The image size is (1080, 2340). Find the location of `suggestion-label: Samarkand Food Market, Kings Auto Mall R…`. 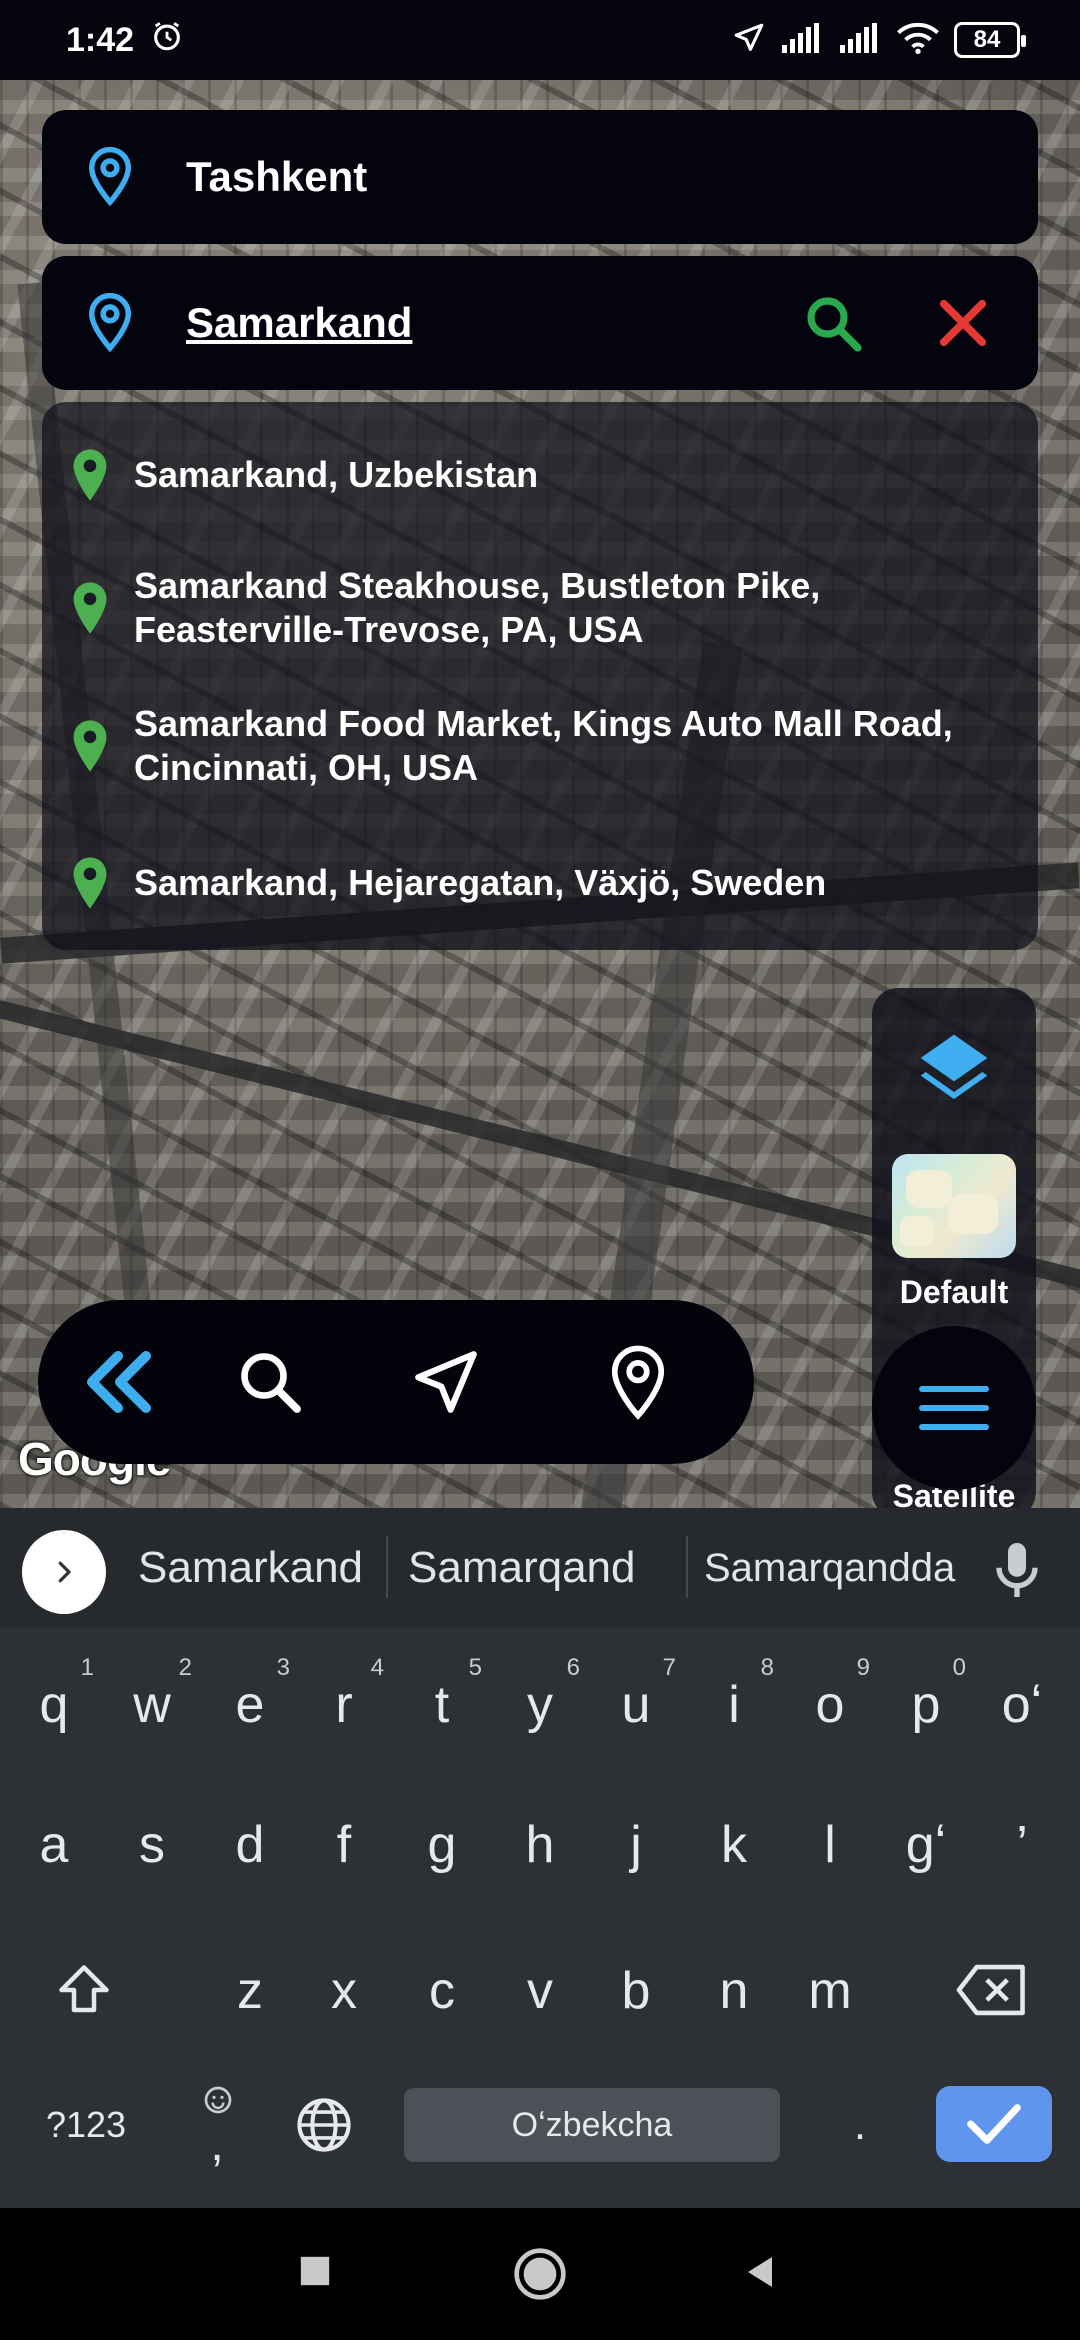

suggestion-label: Samarkand Food Market, Kings Auto Mall R… is located at coordinates (543, 745).